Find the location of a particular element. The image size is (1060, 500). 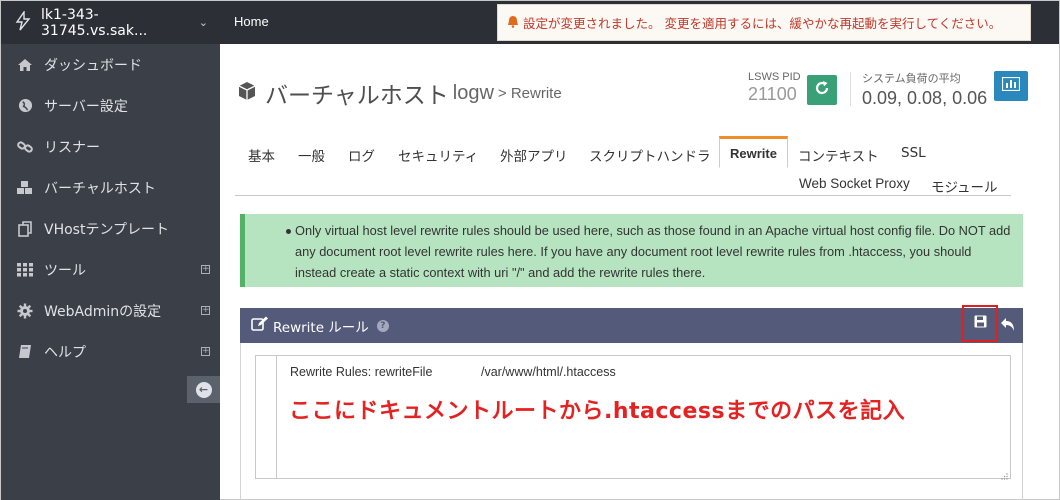

sidebar-item-tools: ツール + is located at coordinates (110, 269).